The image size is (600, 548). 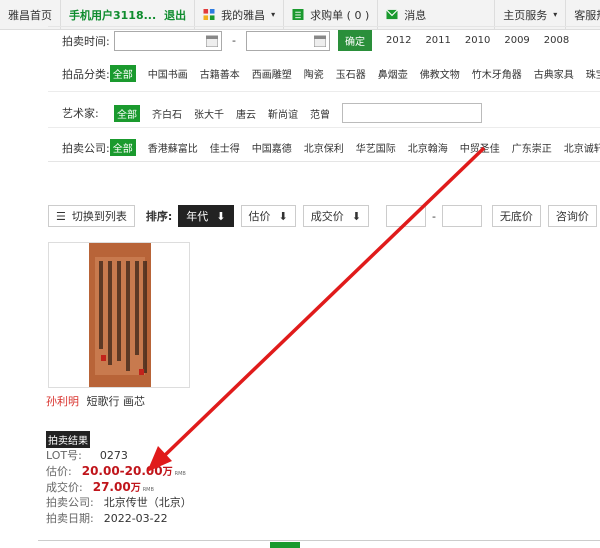 What do you see at coordinates (127, 471) in the screenshot?
I see `estimate-value: 20.00-20.00万` at bounding box center [127, 471].